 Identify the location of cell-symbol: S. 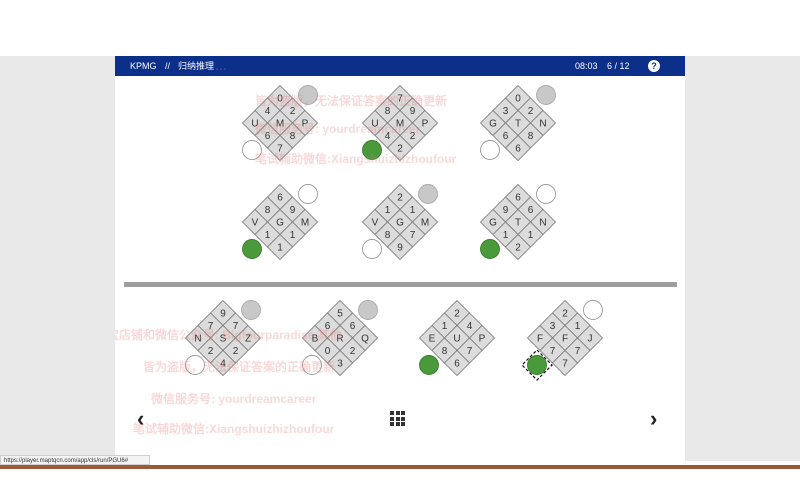
(223, 339).